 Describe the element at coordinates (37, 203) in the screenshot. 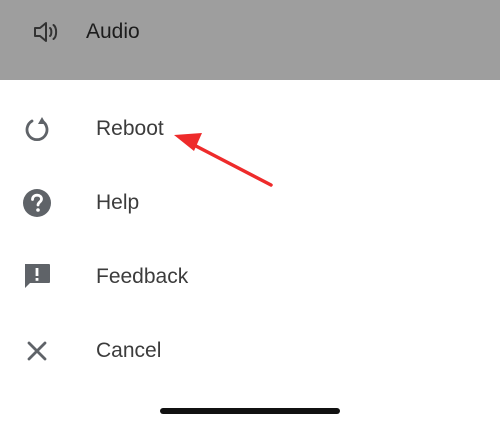

I see `help-icon` at that location.